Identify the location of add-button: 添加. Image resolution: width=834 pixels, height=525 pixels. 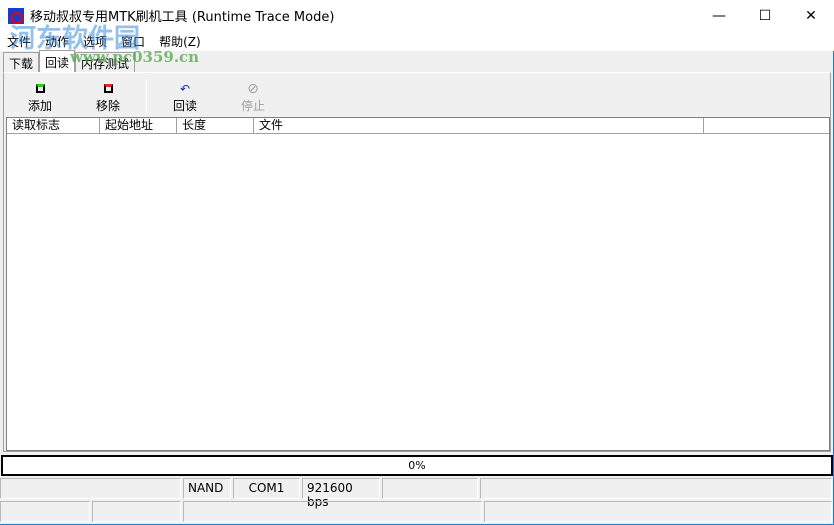
(40, 96).